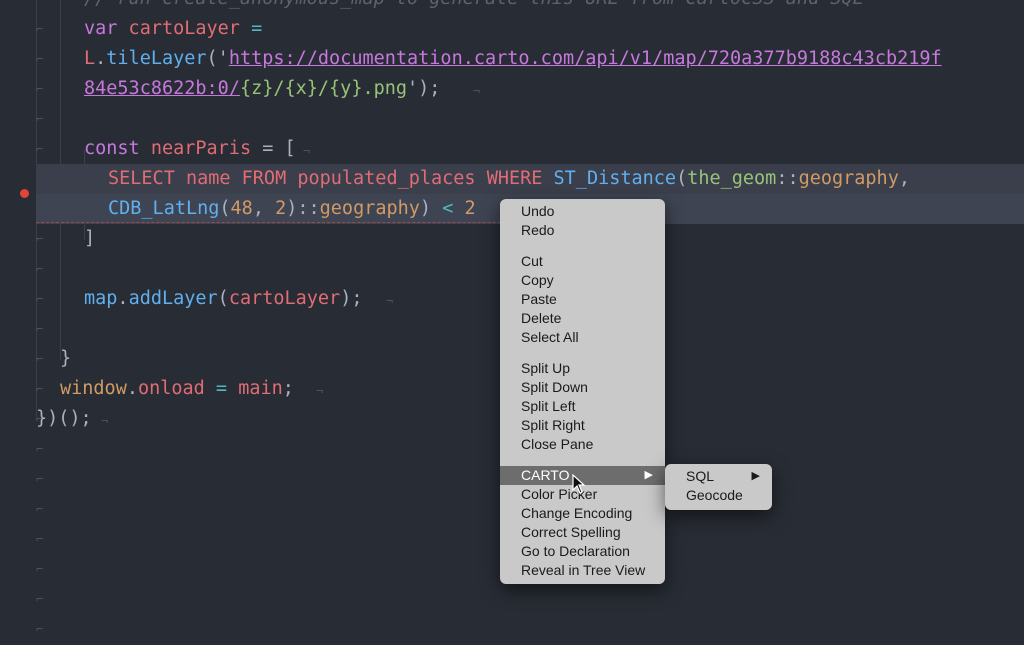 The image size is (1024, 645). Describe the element at coordinates (582, 230) in the screenshot. I see `menu-item-redo: Redo` at that location.